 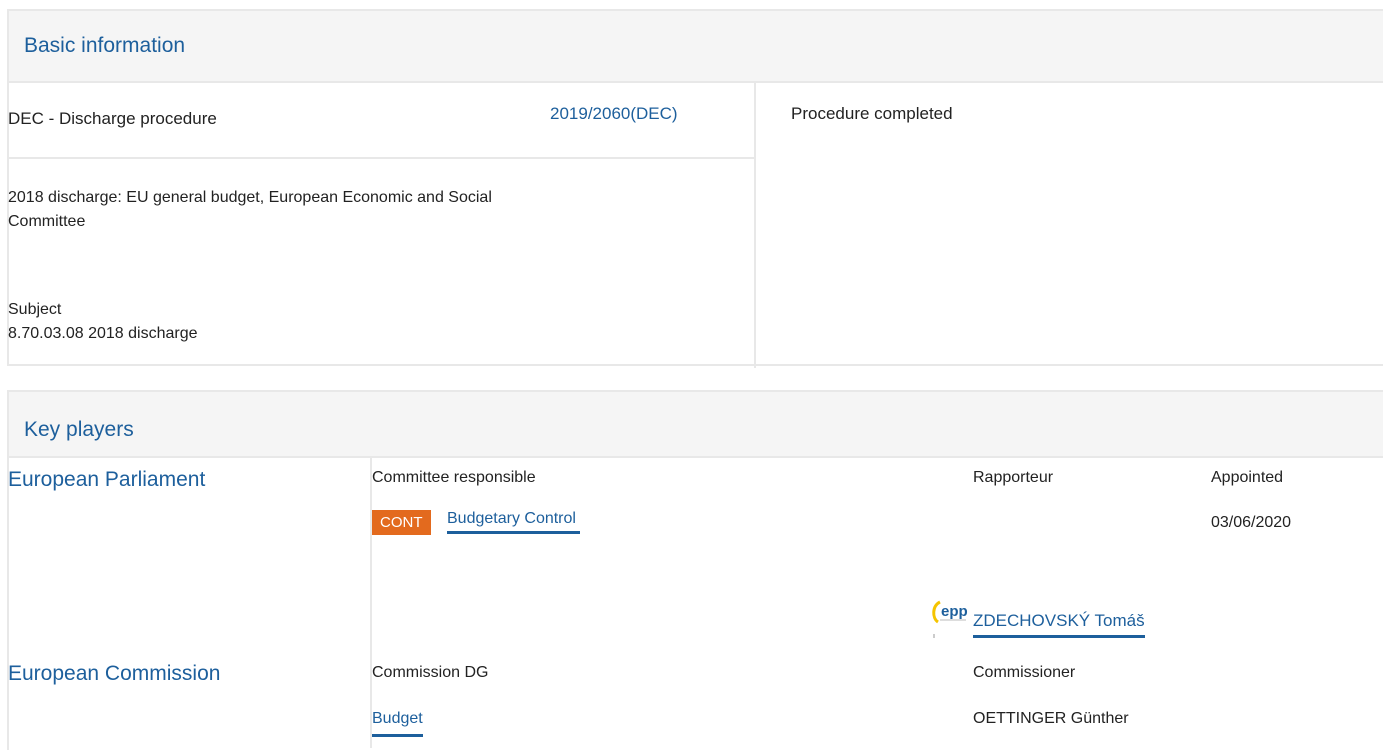 What do you see at coordinates (430, 672) in the screenshot?
I see `commission-dg-header: Commission DG` at bounding box center [430, 672].